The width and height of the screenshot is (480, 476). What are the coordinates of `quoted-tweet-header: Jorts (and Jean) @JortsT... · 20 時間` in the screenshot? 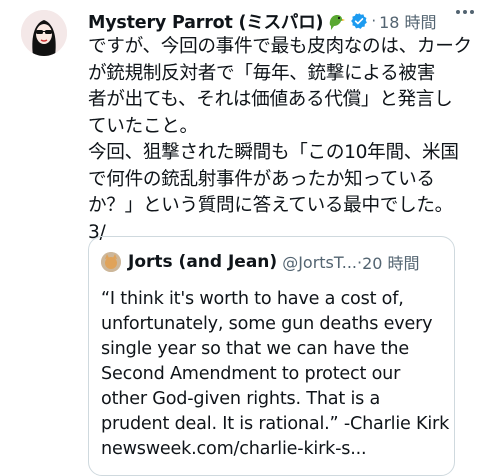 It's located at (272, 262).